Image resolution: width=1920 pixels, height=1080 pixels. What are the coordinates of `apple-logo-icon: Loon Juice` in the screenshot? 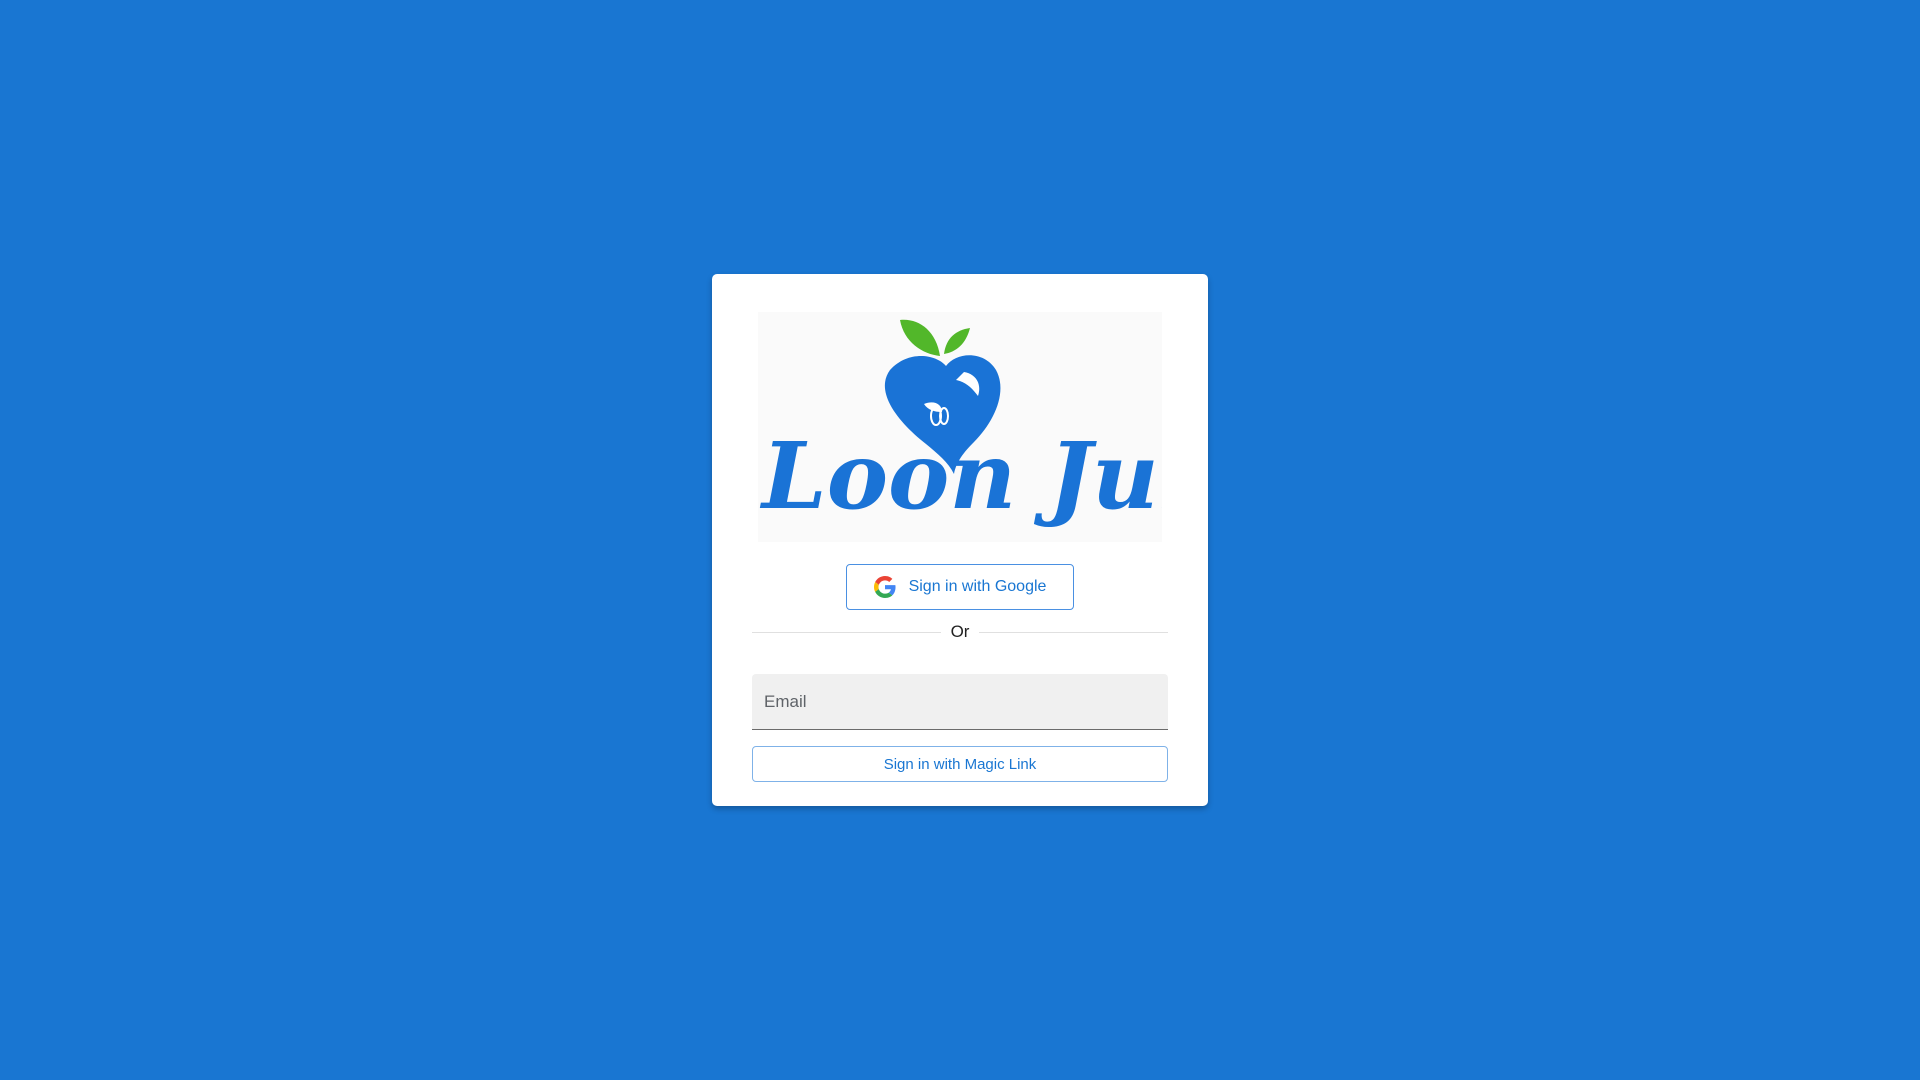 It's located at (960, 424).